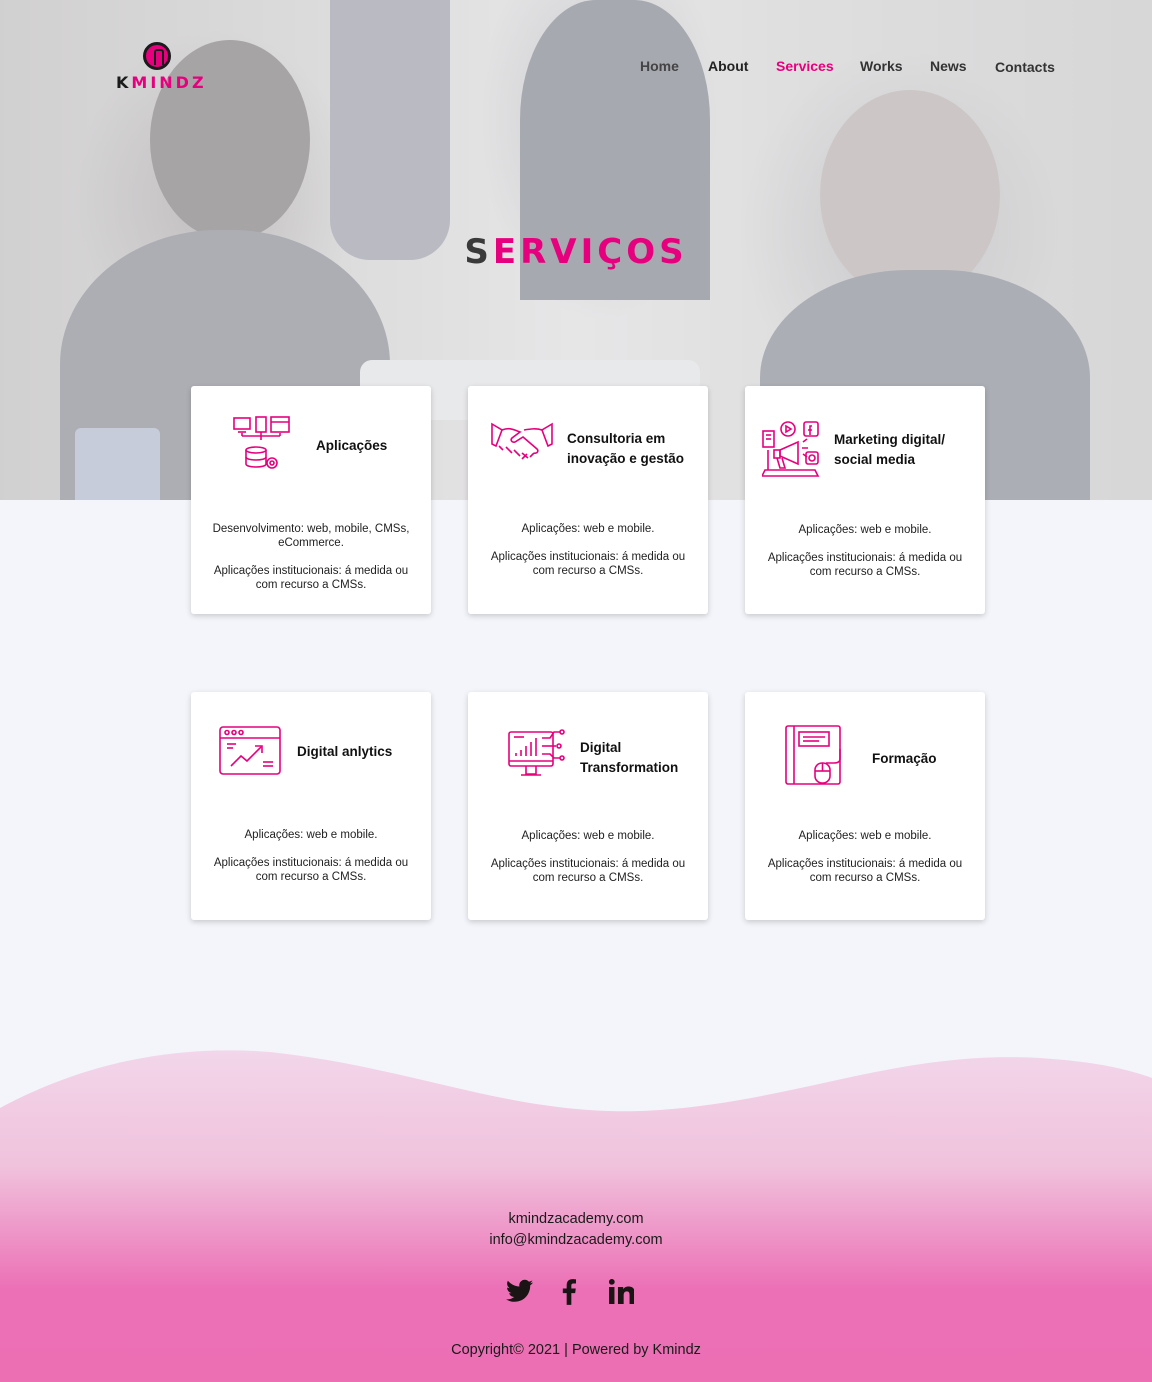 The width and height of the screenshot is (1152, 1382). I want to click on nav-works: Works, so click(881, 66).